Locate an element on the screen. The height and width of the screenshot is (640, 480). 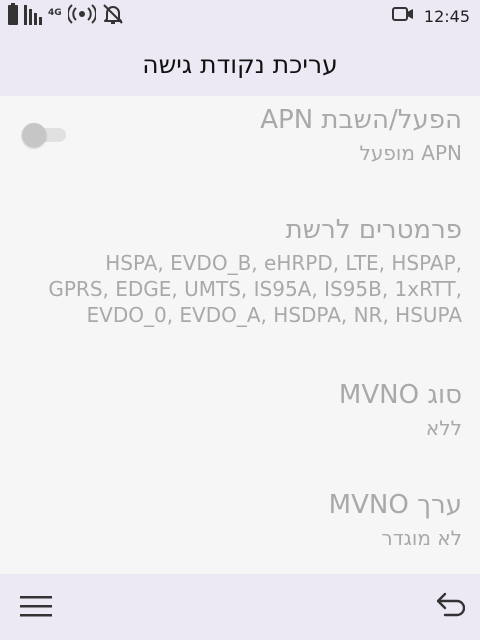
menu-button is located at coordinates (36, 608).